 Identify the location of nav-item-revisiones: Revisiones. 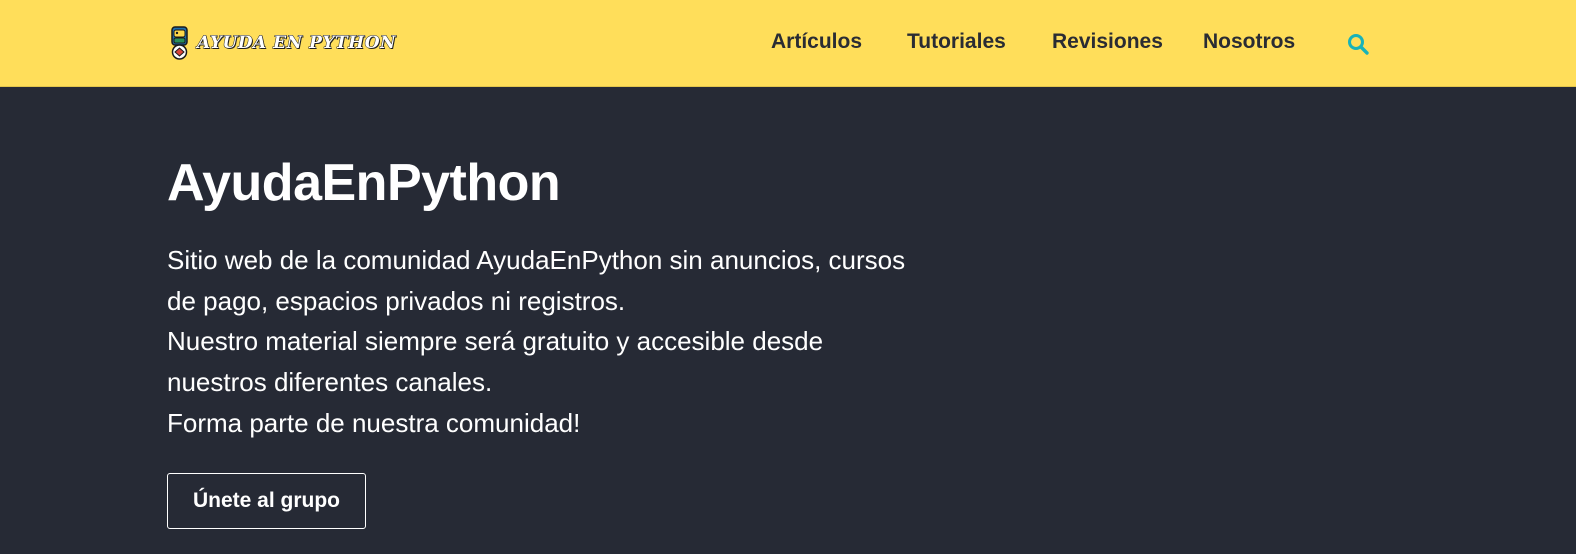
(1107, 42).